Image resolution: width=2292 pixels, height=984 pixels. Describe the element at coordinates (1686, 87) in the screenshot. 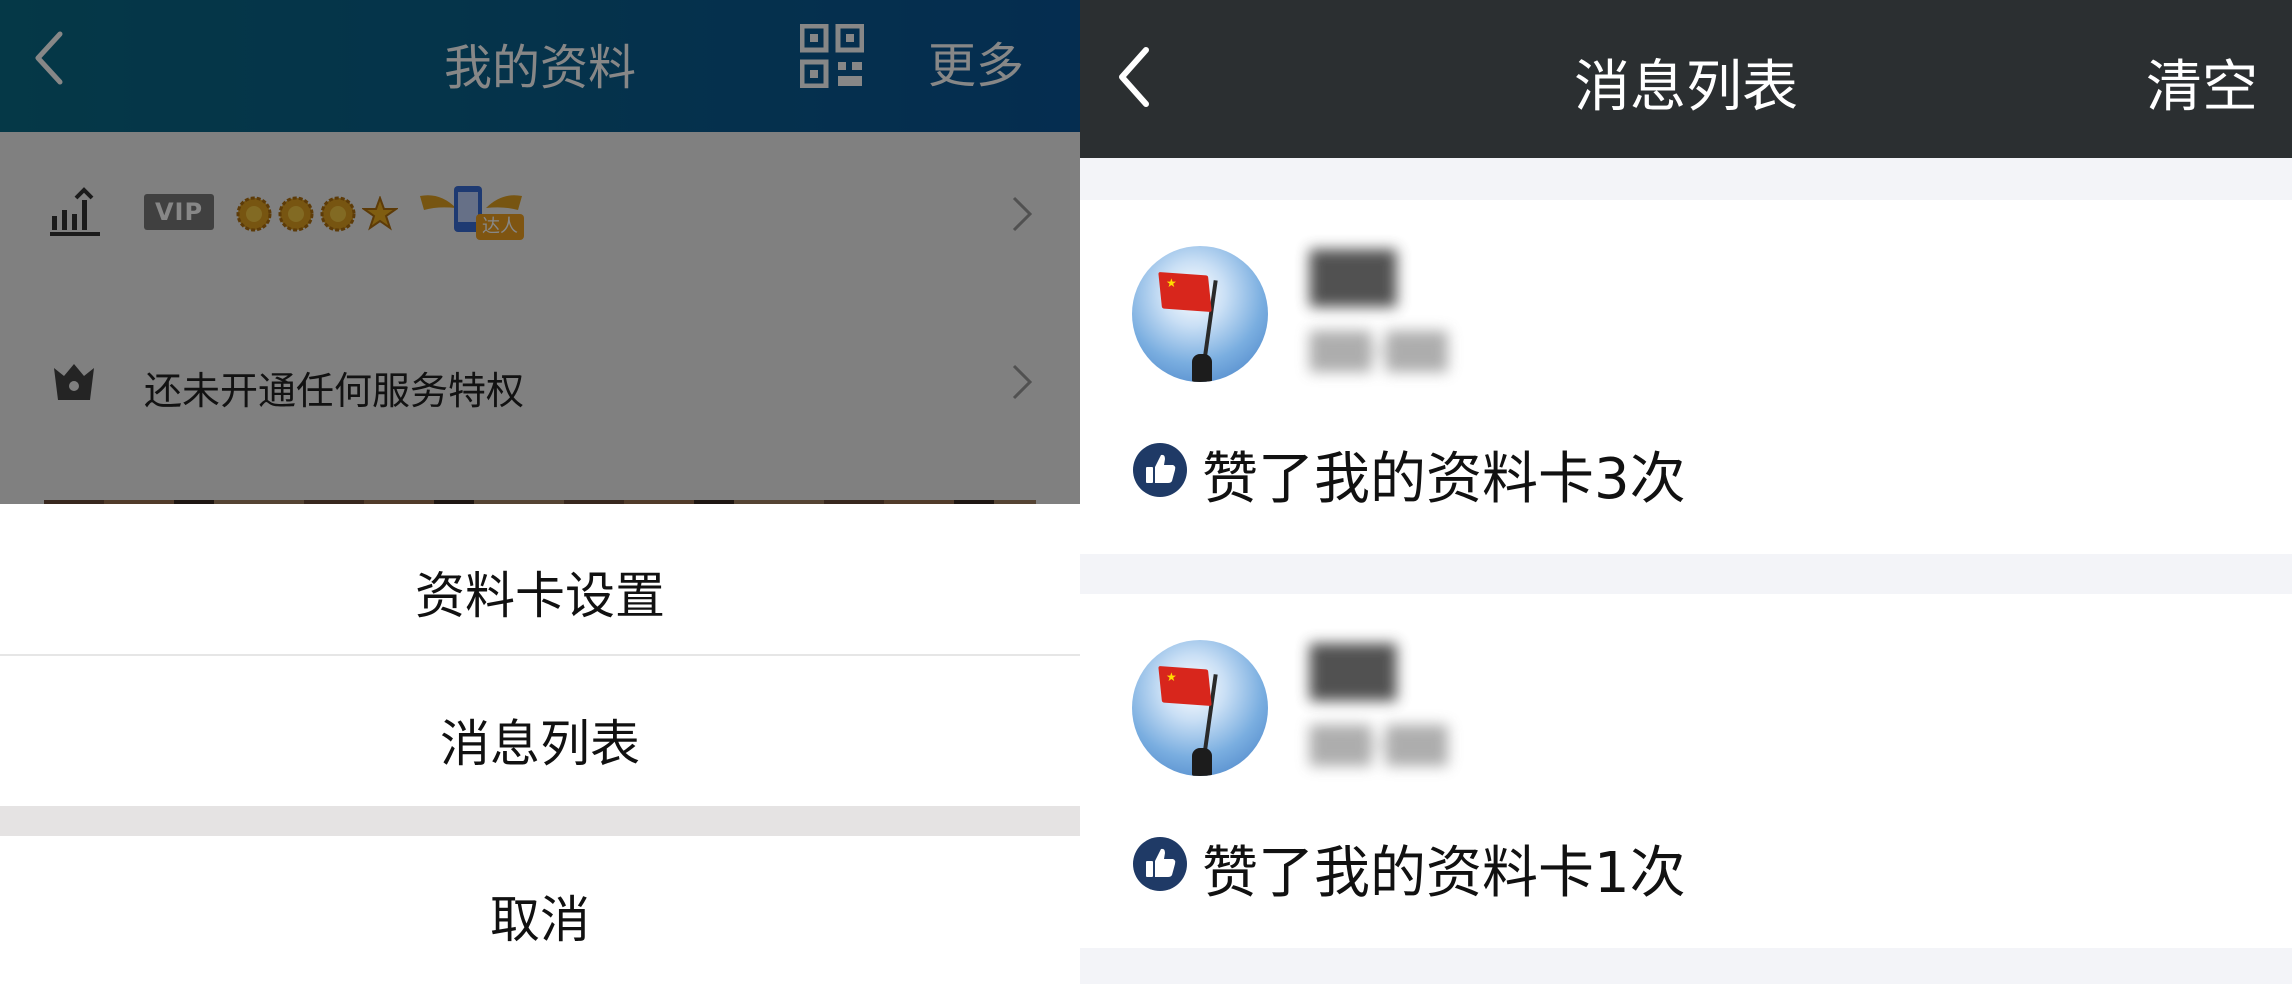

I see `page-title: 消息列表` at that location.